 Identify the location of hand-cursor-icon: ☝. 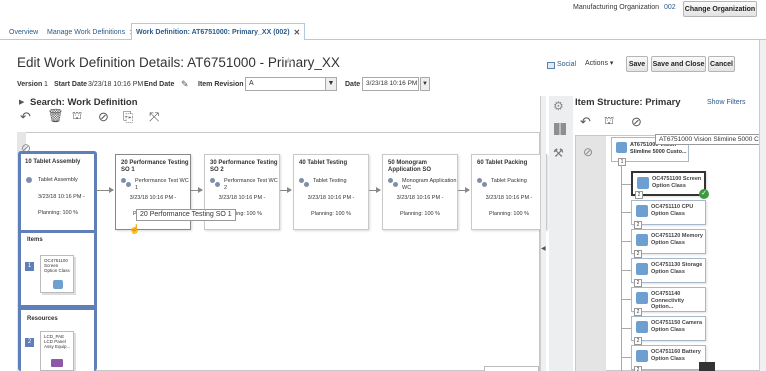
(135, 229).